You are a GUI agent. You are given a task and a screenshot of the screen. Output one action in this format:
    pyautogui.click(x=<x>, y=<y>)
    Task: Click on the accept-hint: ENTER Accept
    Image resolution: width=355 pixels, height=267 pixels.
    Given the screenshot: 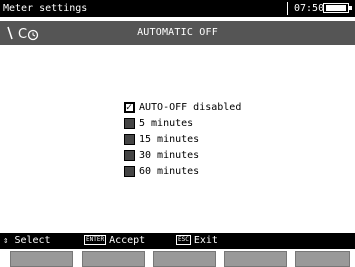 What is the action you would take?
    pyautogui.click(x=114, y=241)
    